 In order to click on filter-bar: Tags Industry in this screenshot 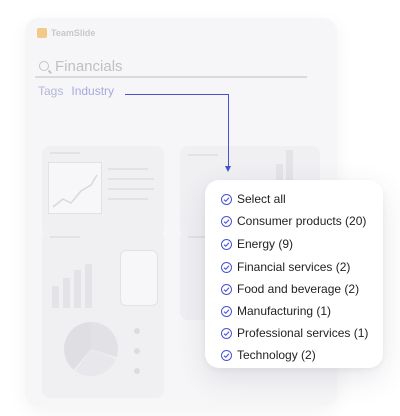, I will do `click(76, 91)`.